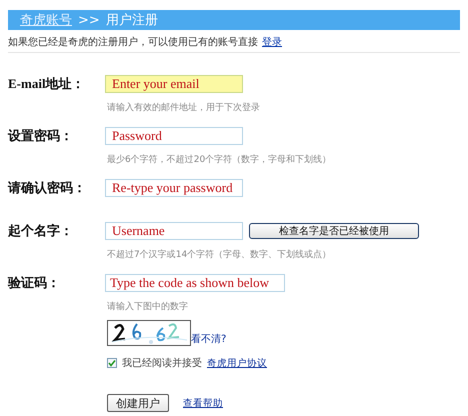  What do you see at coordinates (47, 188) in the screenshot?
I see `field-label: 请确认密码：` at bounding box center [47, 188].